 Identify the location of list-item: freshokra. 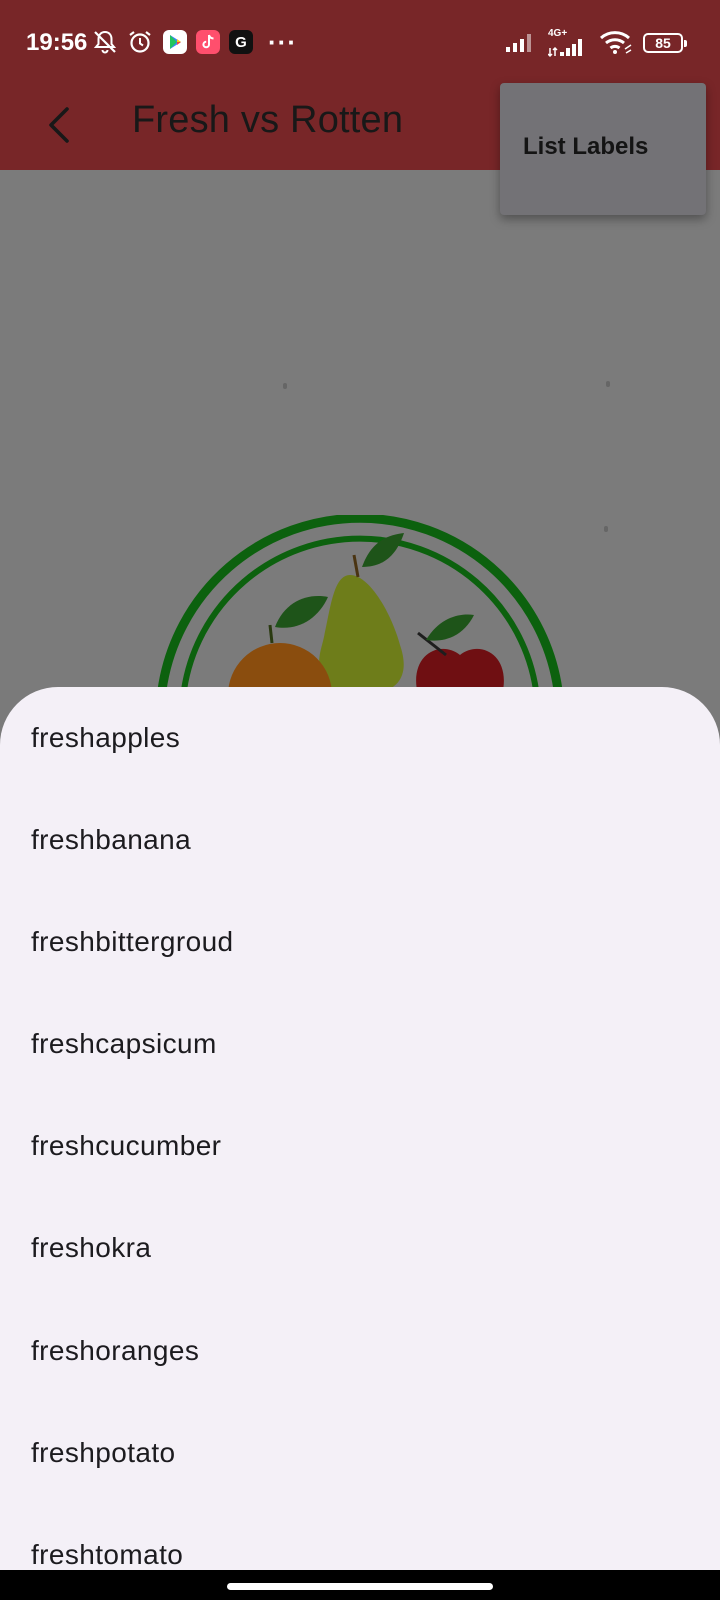
(361, 1248).